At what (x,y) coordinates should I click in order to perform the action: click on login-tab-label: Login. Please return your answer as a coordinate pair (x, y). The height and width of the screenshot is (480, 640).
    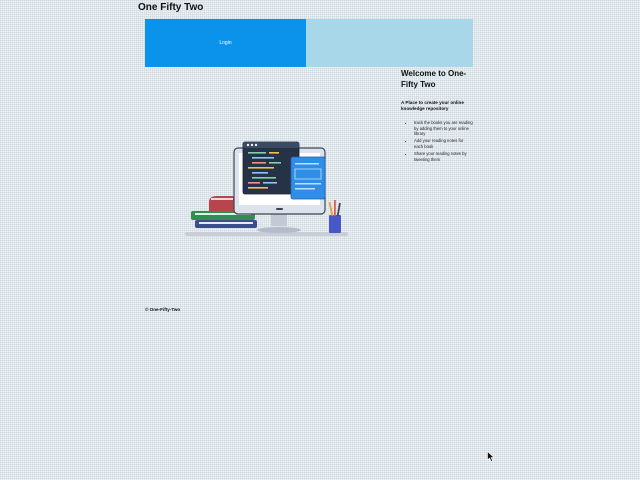
    Looking at the image, I should click on (225, 43).